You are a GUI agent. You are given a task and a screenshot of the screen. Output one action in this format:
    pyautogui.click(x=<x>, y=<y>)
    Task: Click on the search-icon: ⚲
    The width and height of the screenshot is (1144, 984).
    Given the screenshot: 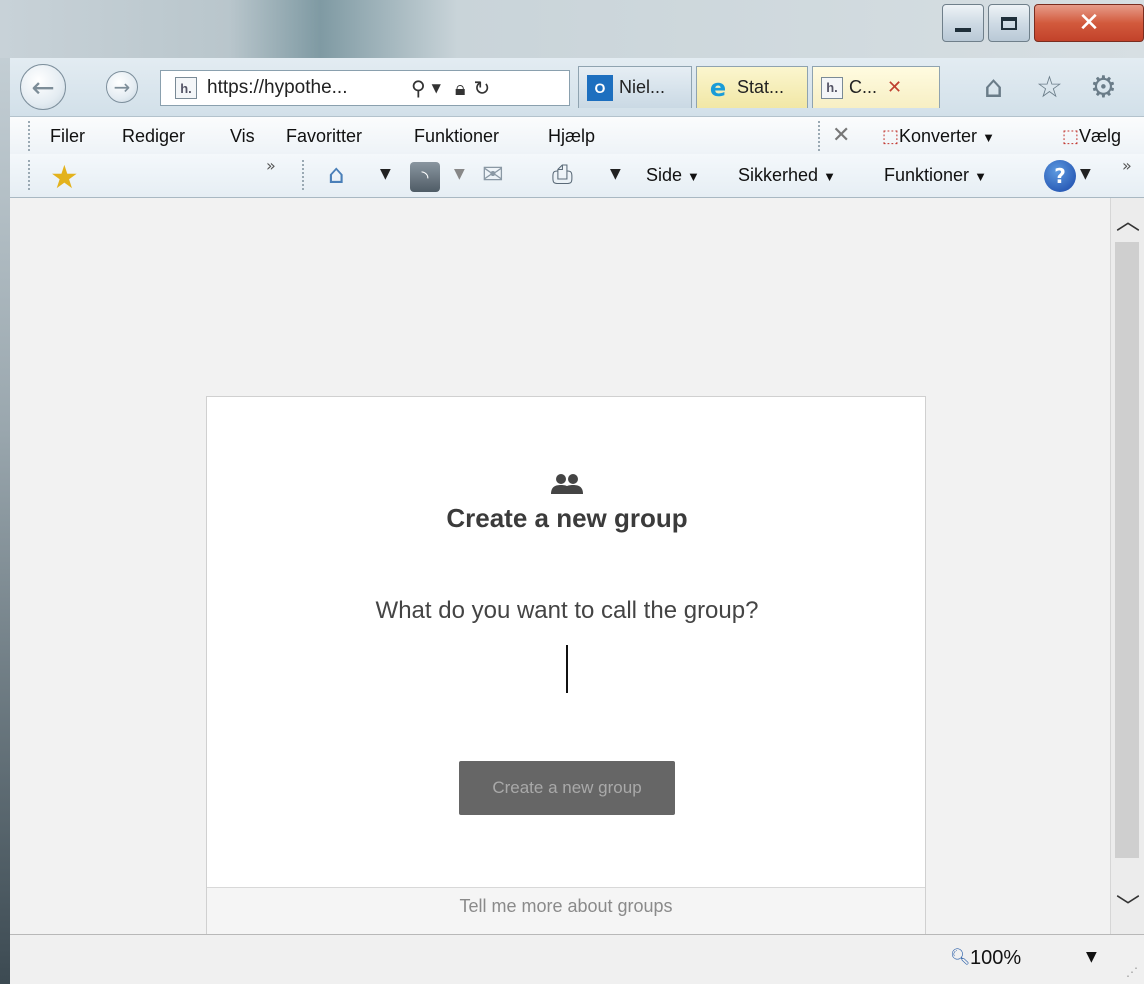 What is the action you would take?
    pyautogui.click(x=418, y=88)
    